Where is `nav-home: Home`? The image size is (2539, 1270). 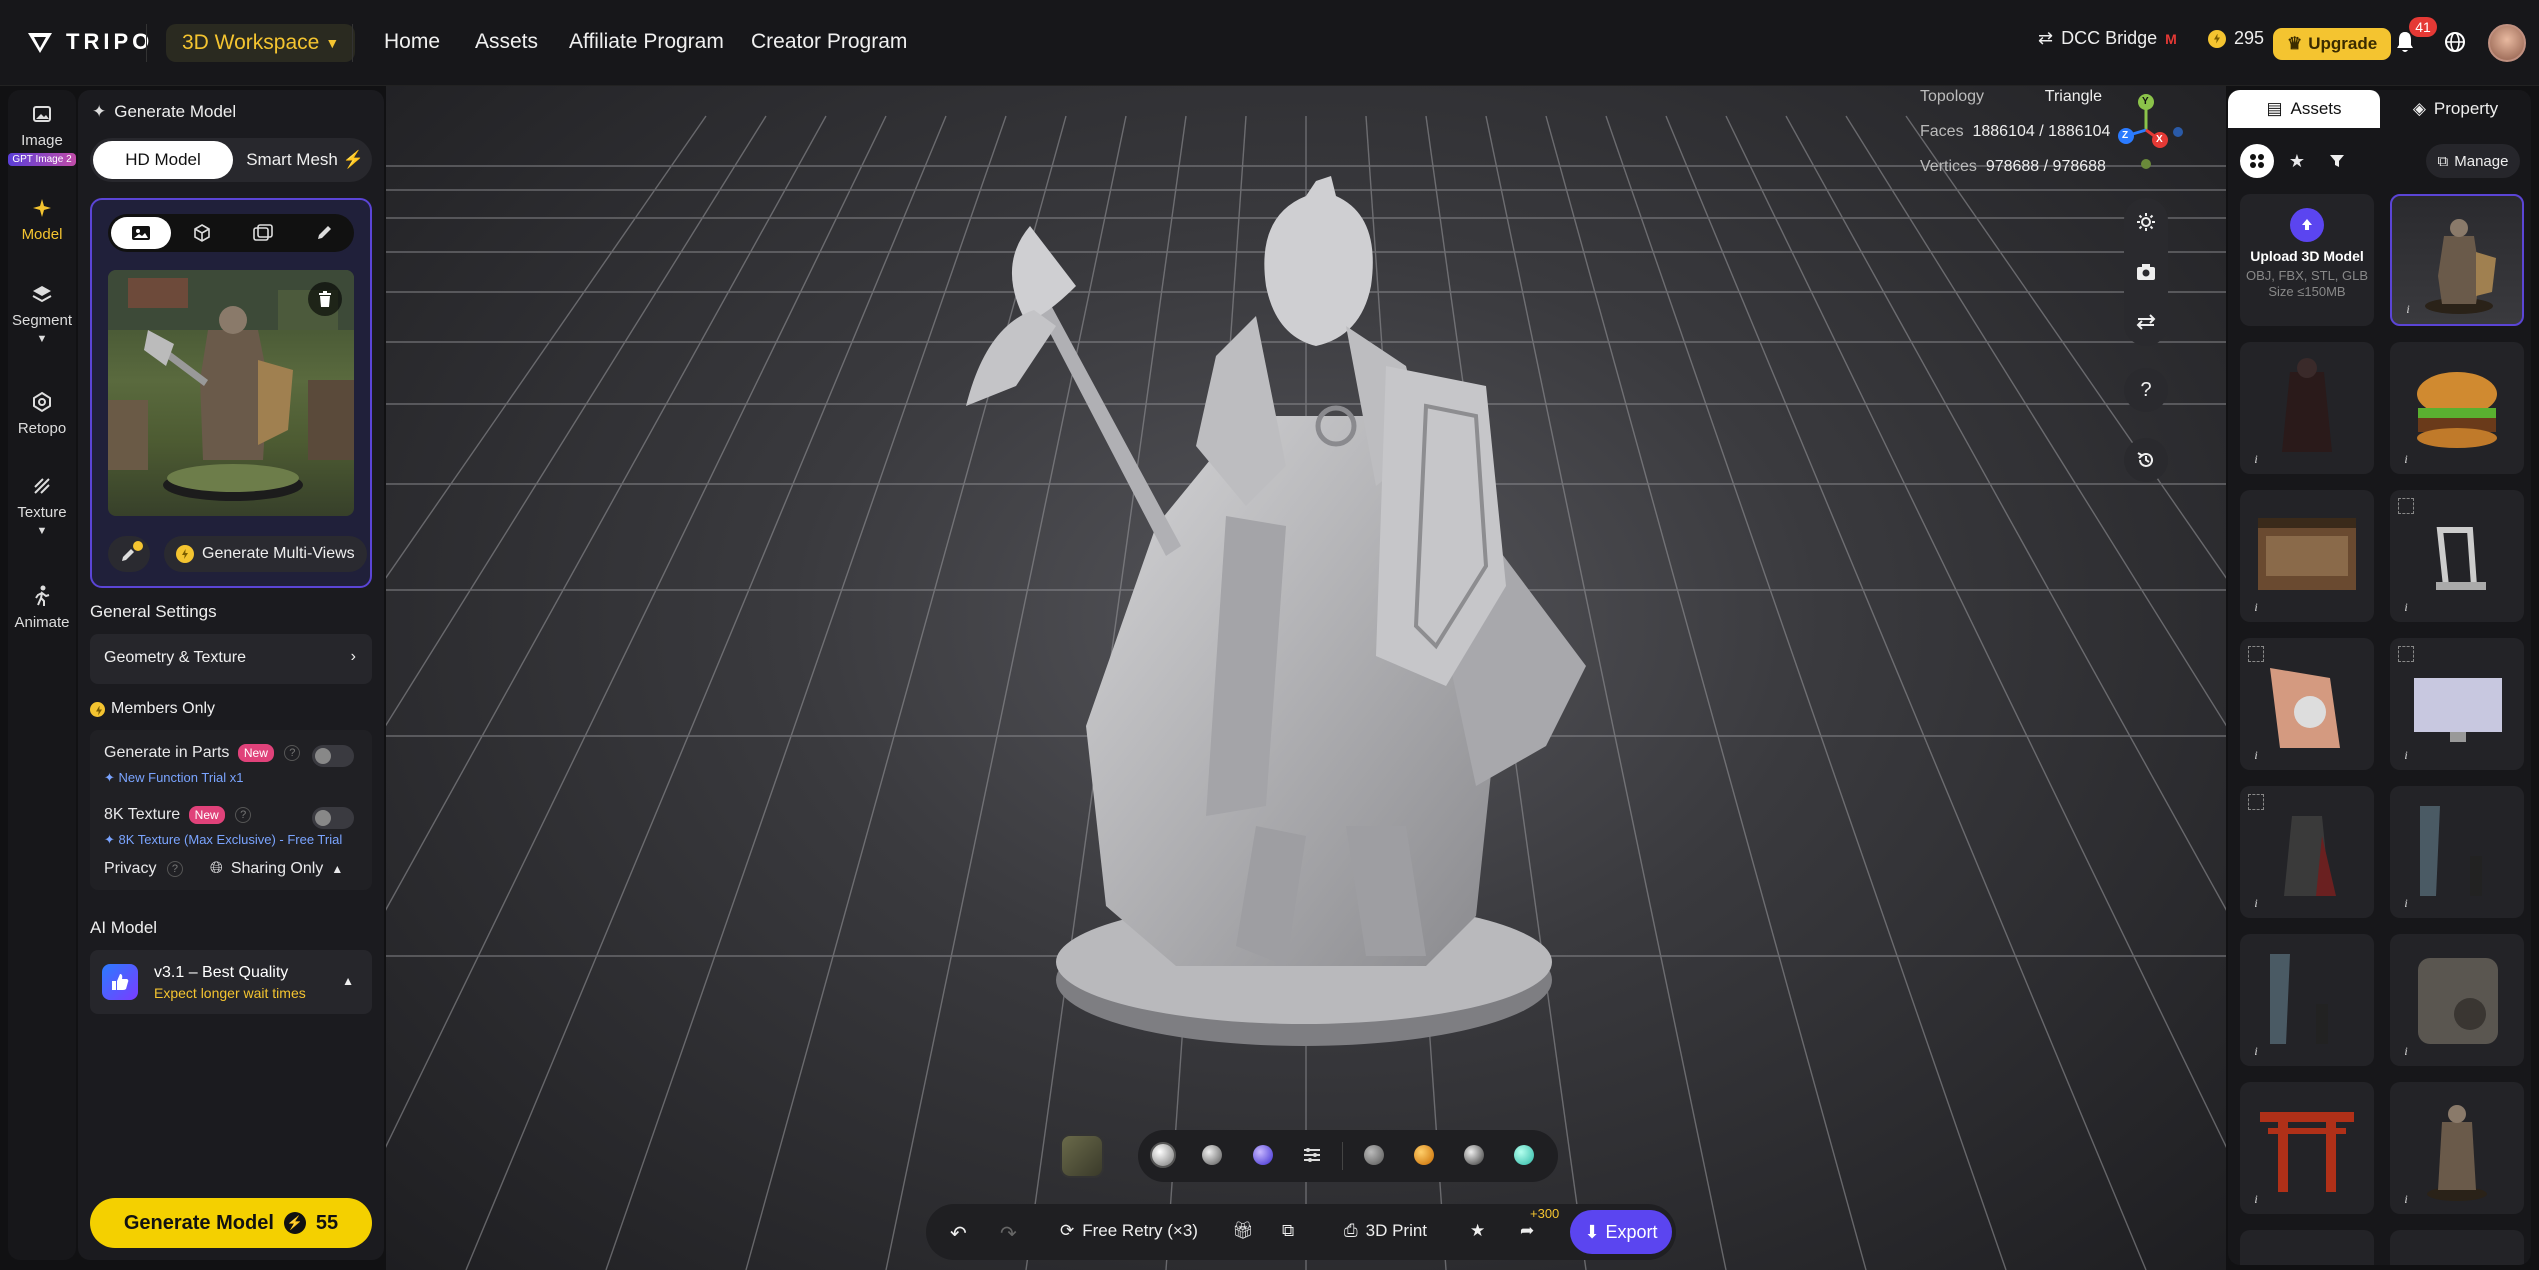 nav-home: Home is located at coordinates (412, 42).